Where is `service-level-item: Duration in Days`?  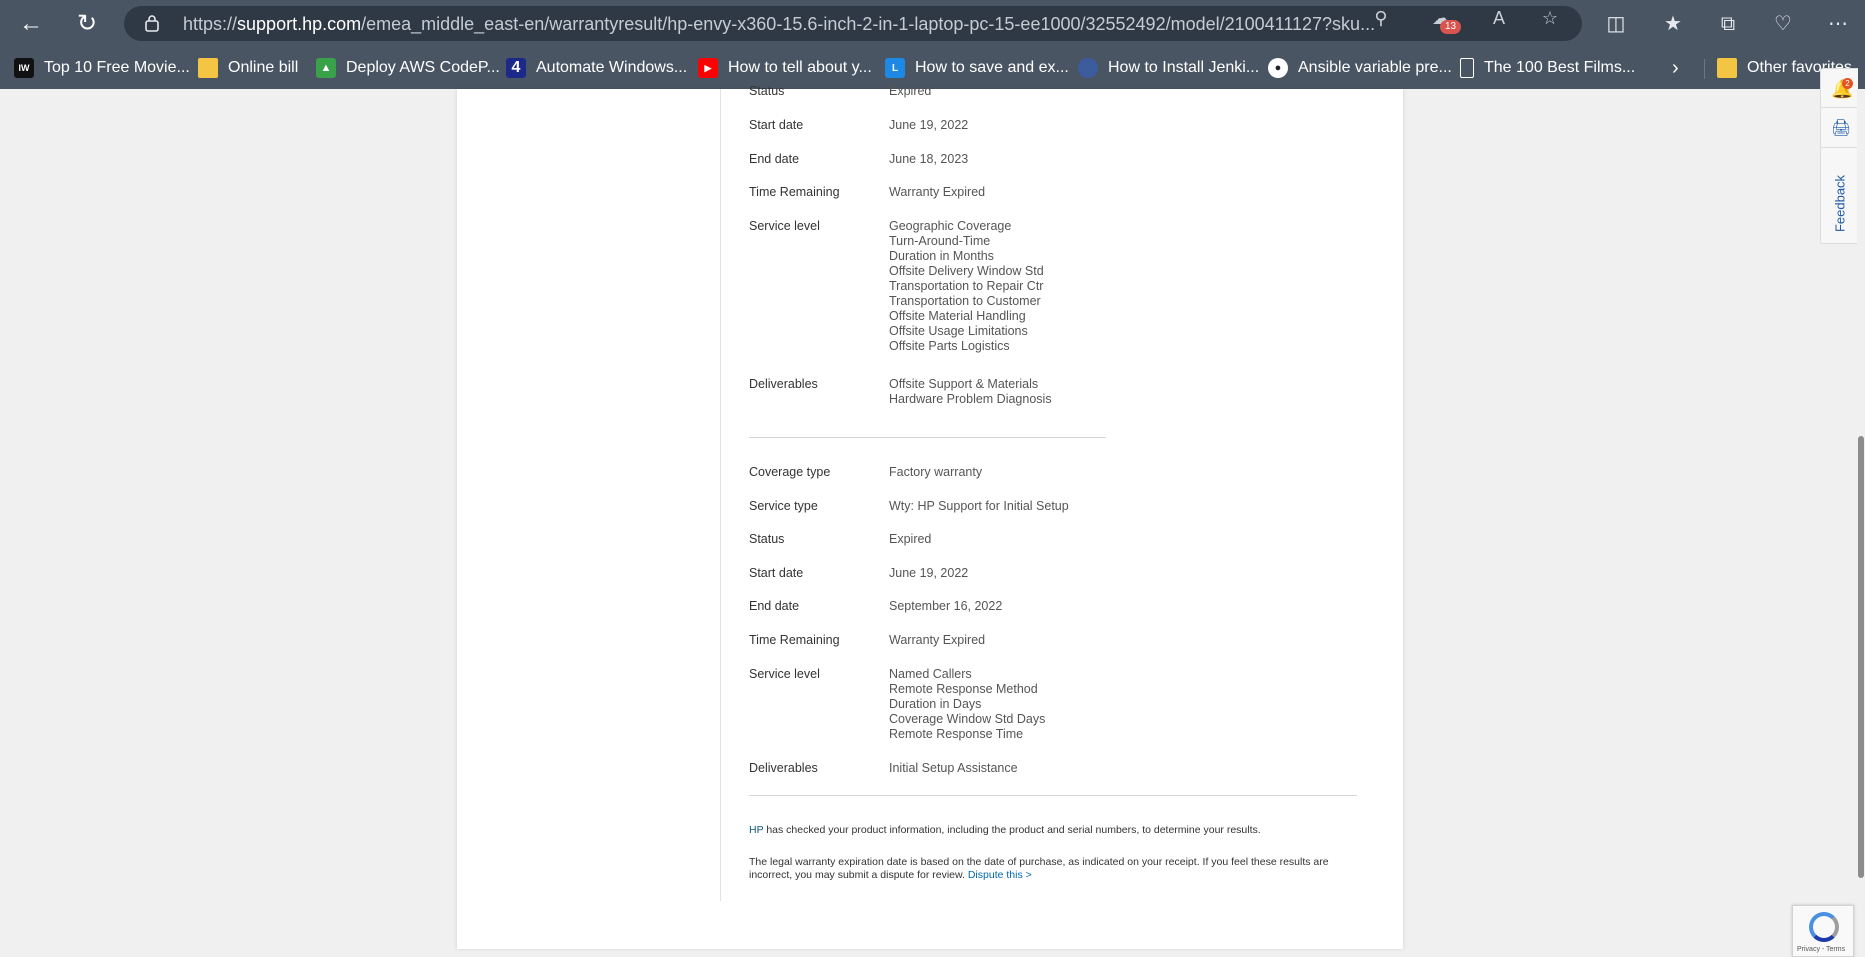
service-level-item: Duration in Days is located at coordinates (935, 704).